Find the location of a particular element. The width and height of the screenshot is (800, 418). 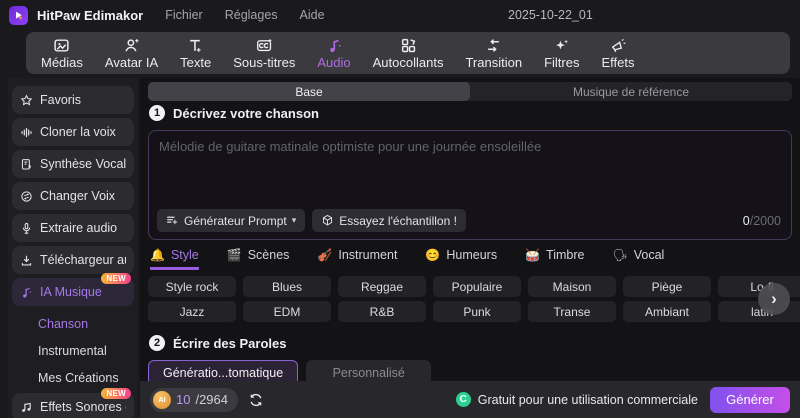

waveform-icon is located at coordinates (26, 132).